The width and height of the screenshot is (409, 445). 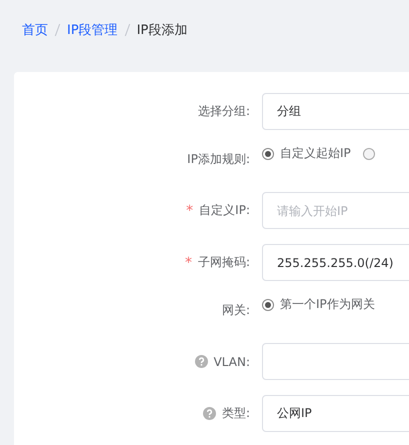 What do you see at coordinates (224, 111) in the screenshot?
I see `field-label: 选择分组:` at bounding box center [224, 111].